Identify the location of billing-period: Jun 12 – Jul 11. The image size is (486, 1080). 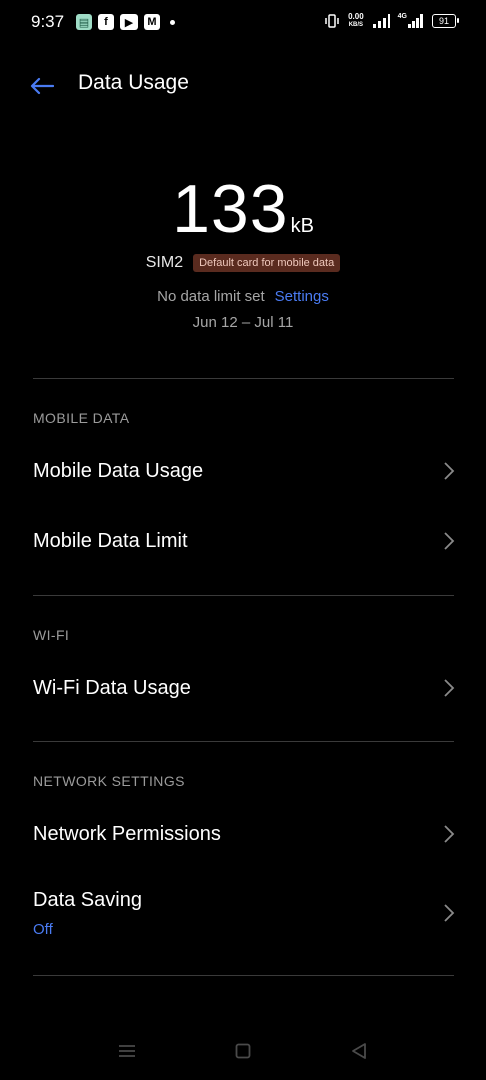
(243, 322).